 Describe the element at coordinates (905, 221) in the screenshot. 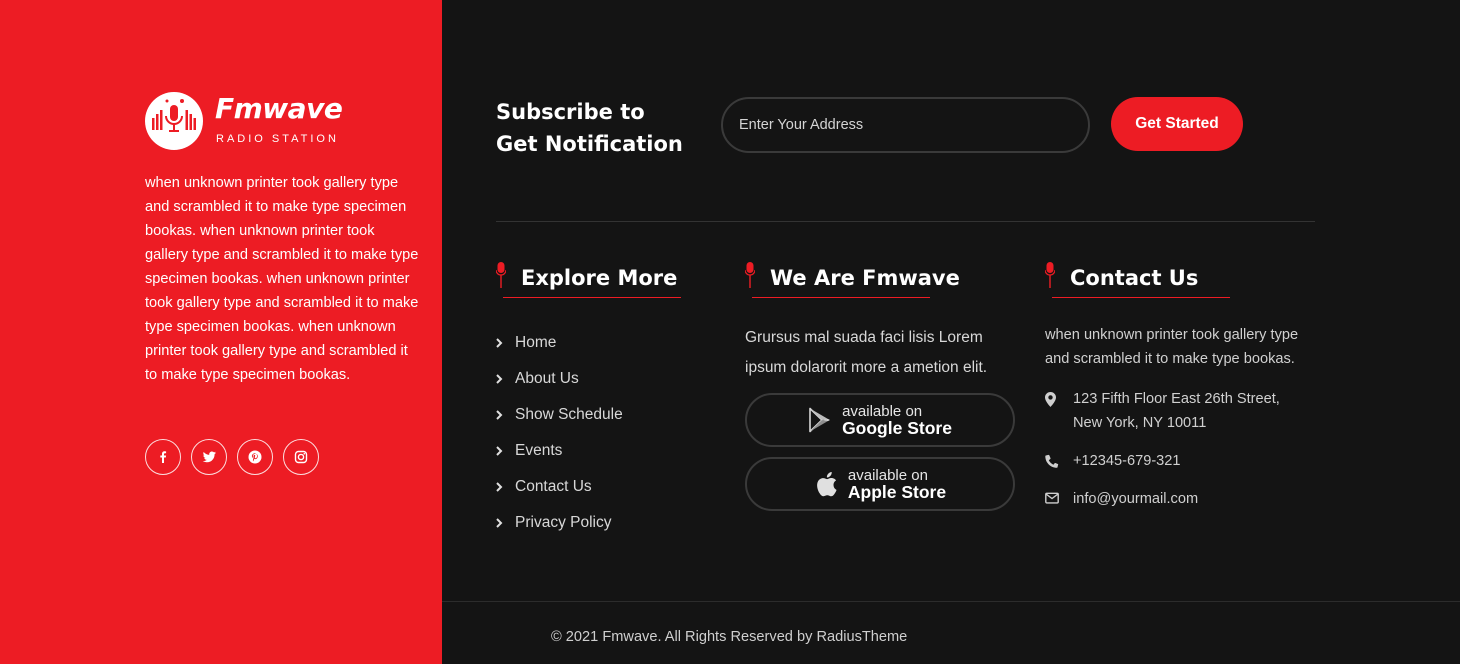

I see `divider` at that location.